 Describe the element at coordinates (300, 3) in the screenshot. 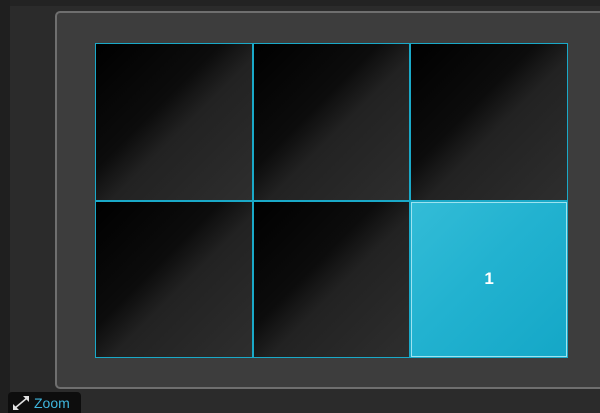

I see `top-bar` at that location.